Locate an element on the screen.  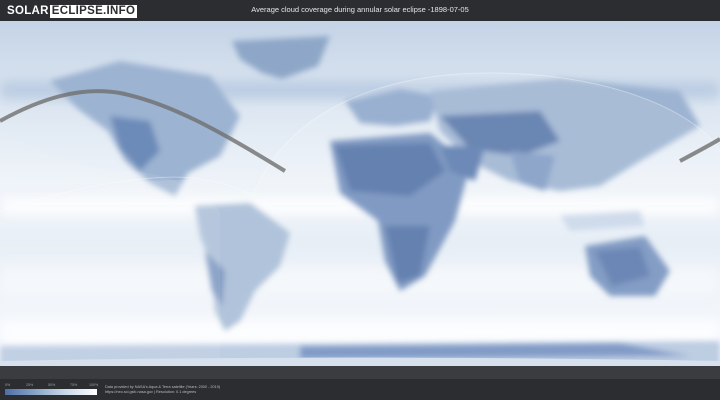
legend-color-bar is located at coordinates (51, 392).